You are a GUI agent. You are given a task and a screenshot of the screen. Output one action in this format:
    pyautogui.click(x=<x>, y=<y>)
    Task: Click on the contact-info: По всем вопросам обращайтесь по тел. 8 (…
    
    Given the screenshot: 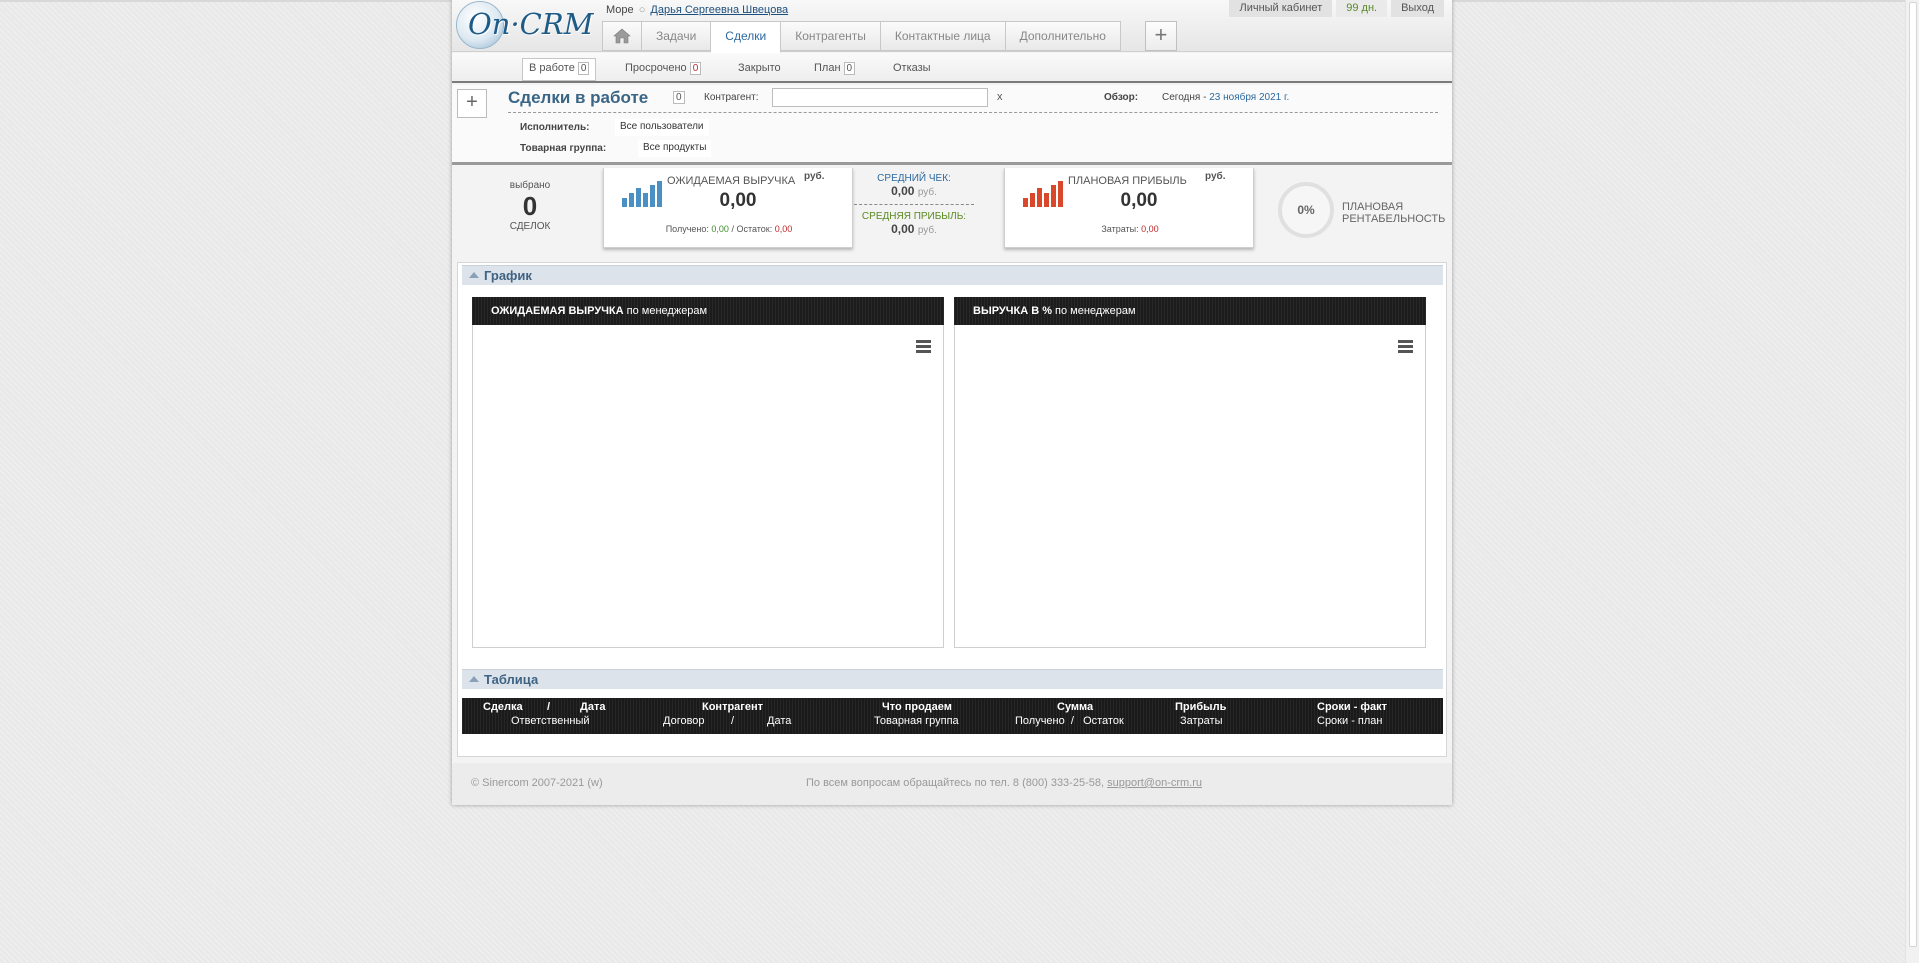 What is the action you would take?
    pyautogui.click(x=1004, y=783)
    